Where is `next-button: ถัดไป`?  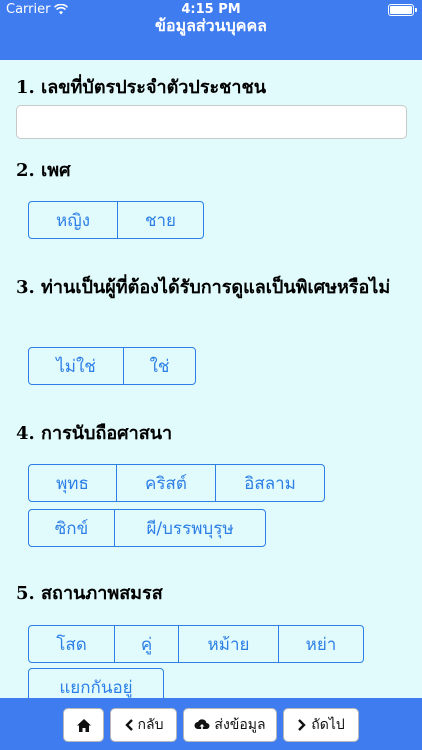 next-button: ถัดไป is located at coordinates (321, 725).